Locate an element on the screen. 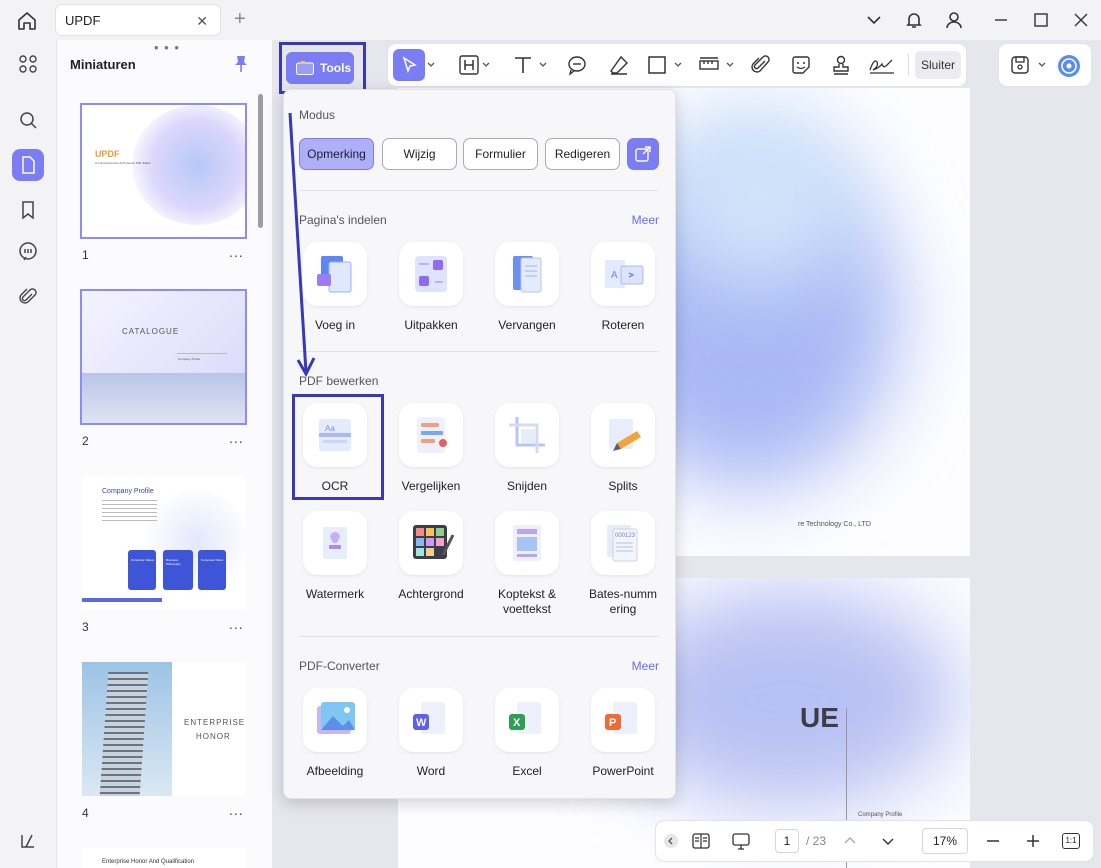  signature-tool-icon is located at coordinates (882, 65).